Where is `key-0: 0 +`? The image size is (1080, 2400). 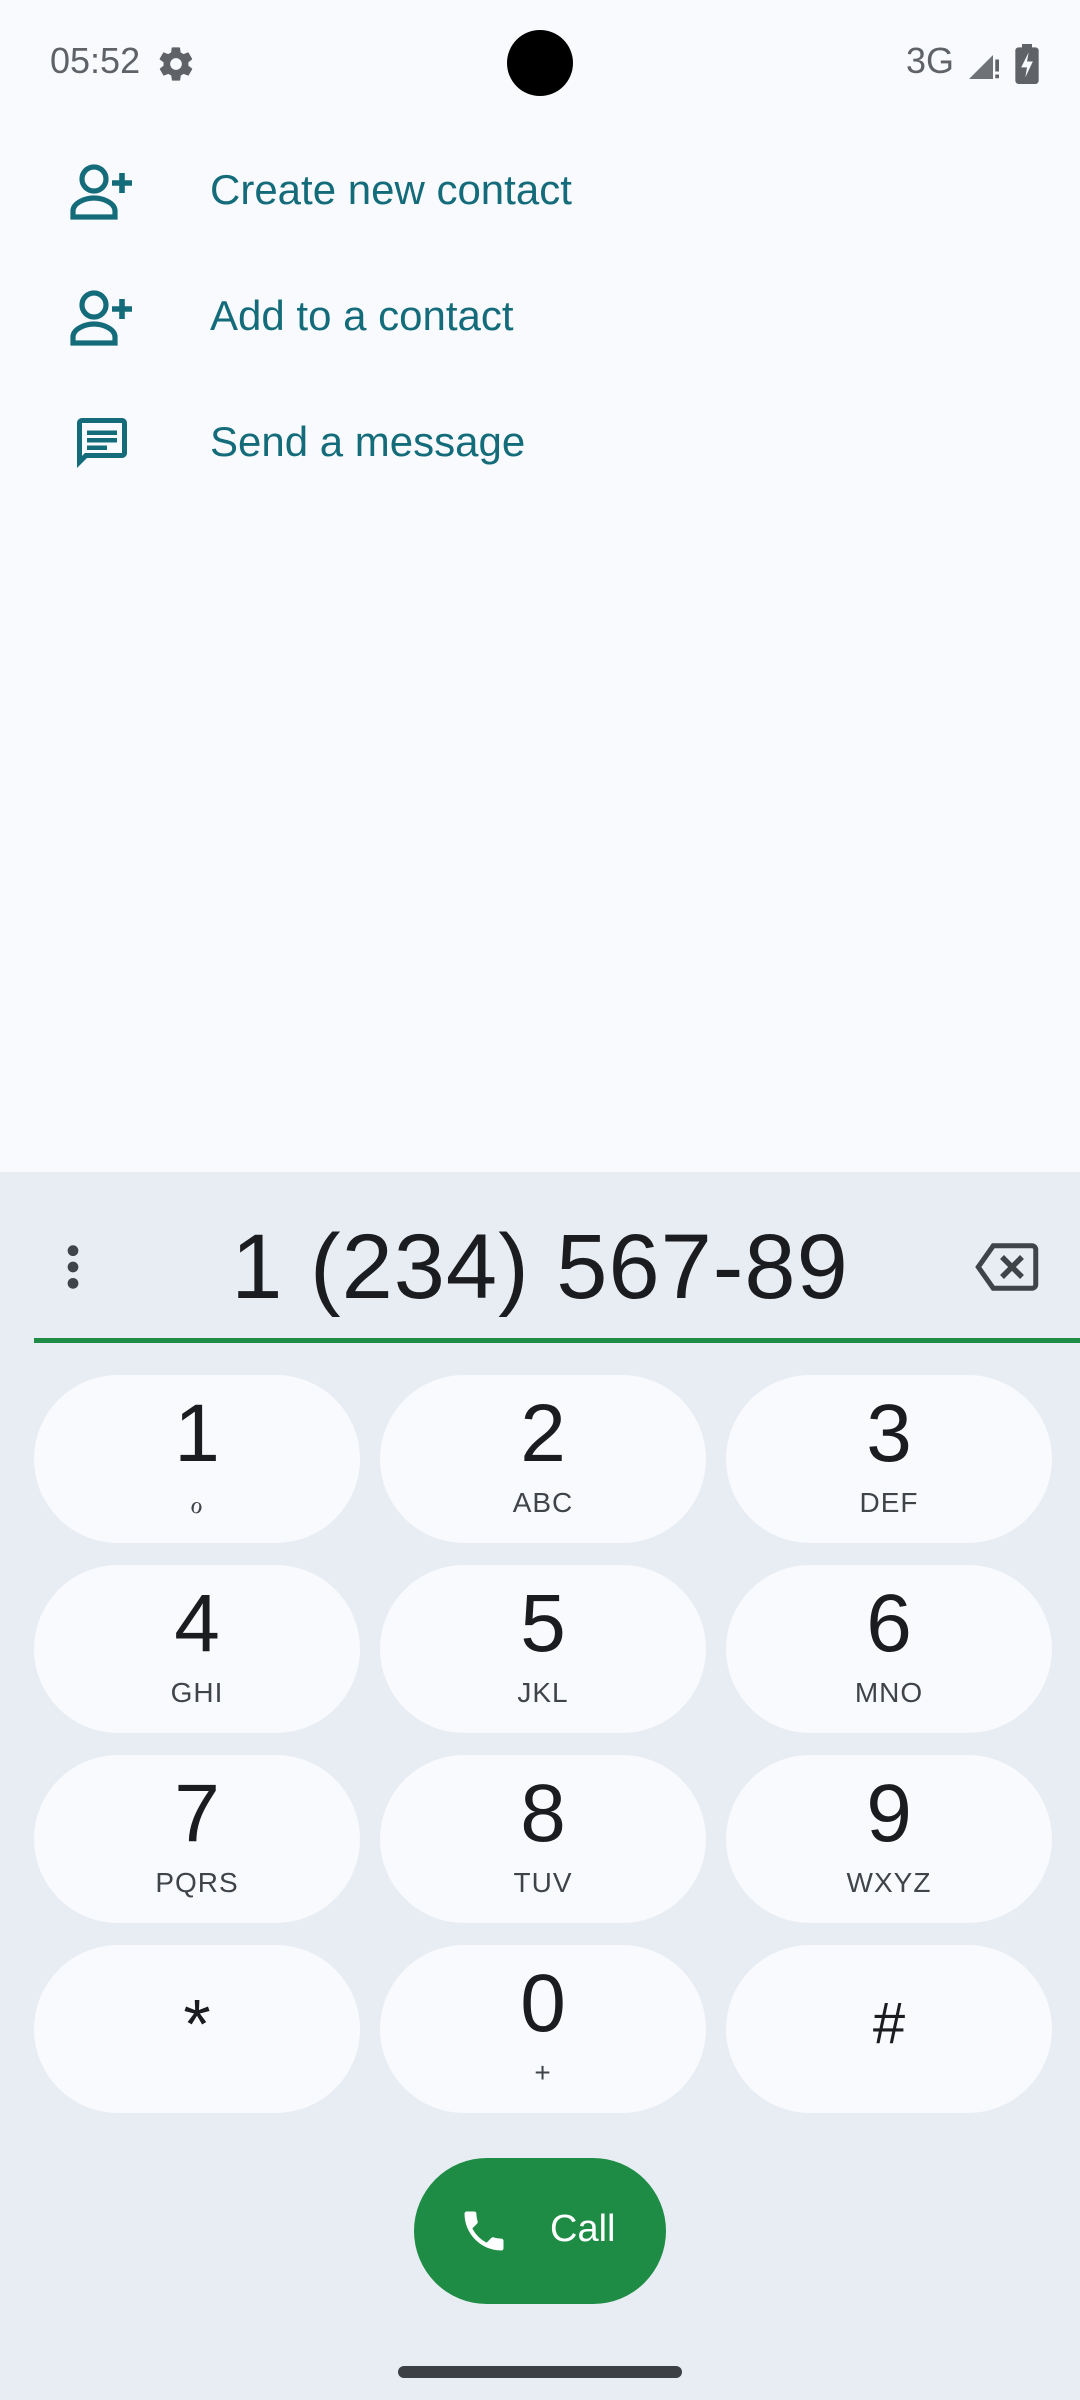
key-0: 0 + is located at coordinates (543, 2029).